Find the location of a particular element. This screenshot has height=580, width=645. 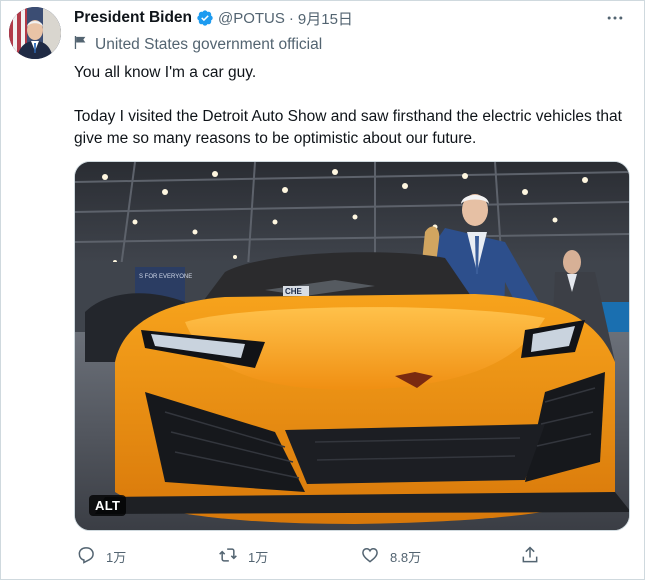

author-handle: @POTUS is located at coordinates (251, 18).